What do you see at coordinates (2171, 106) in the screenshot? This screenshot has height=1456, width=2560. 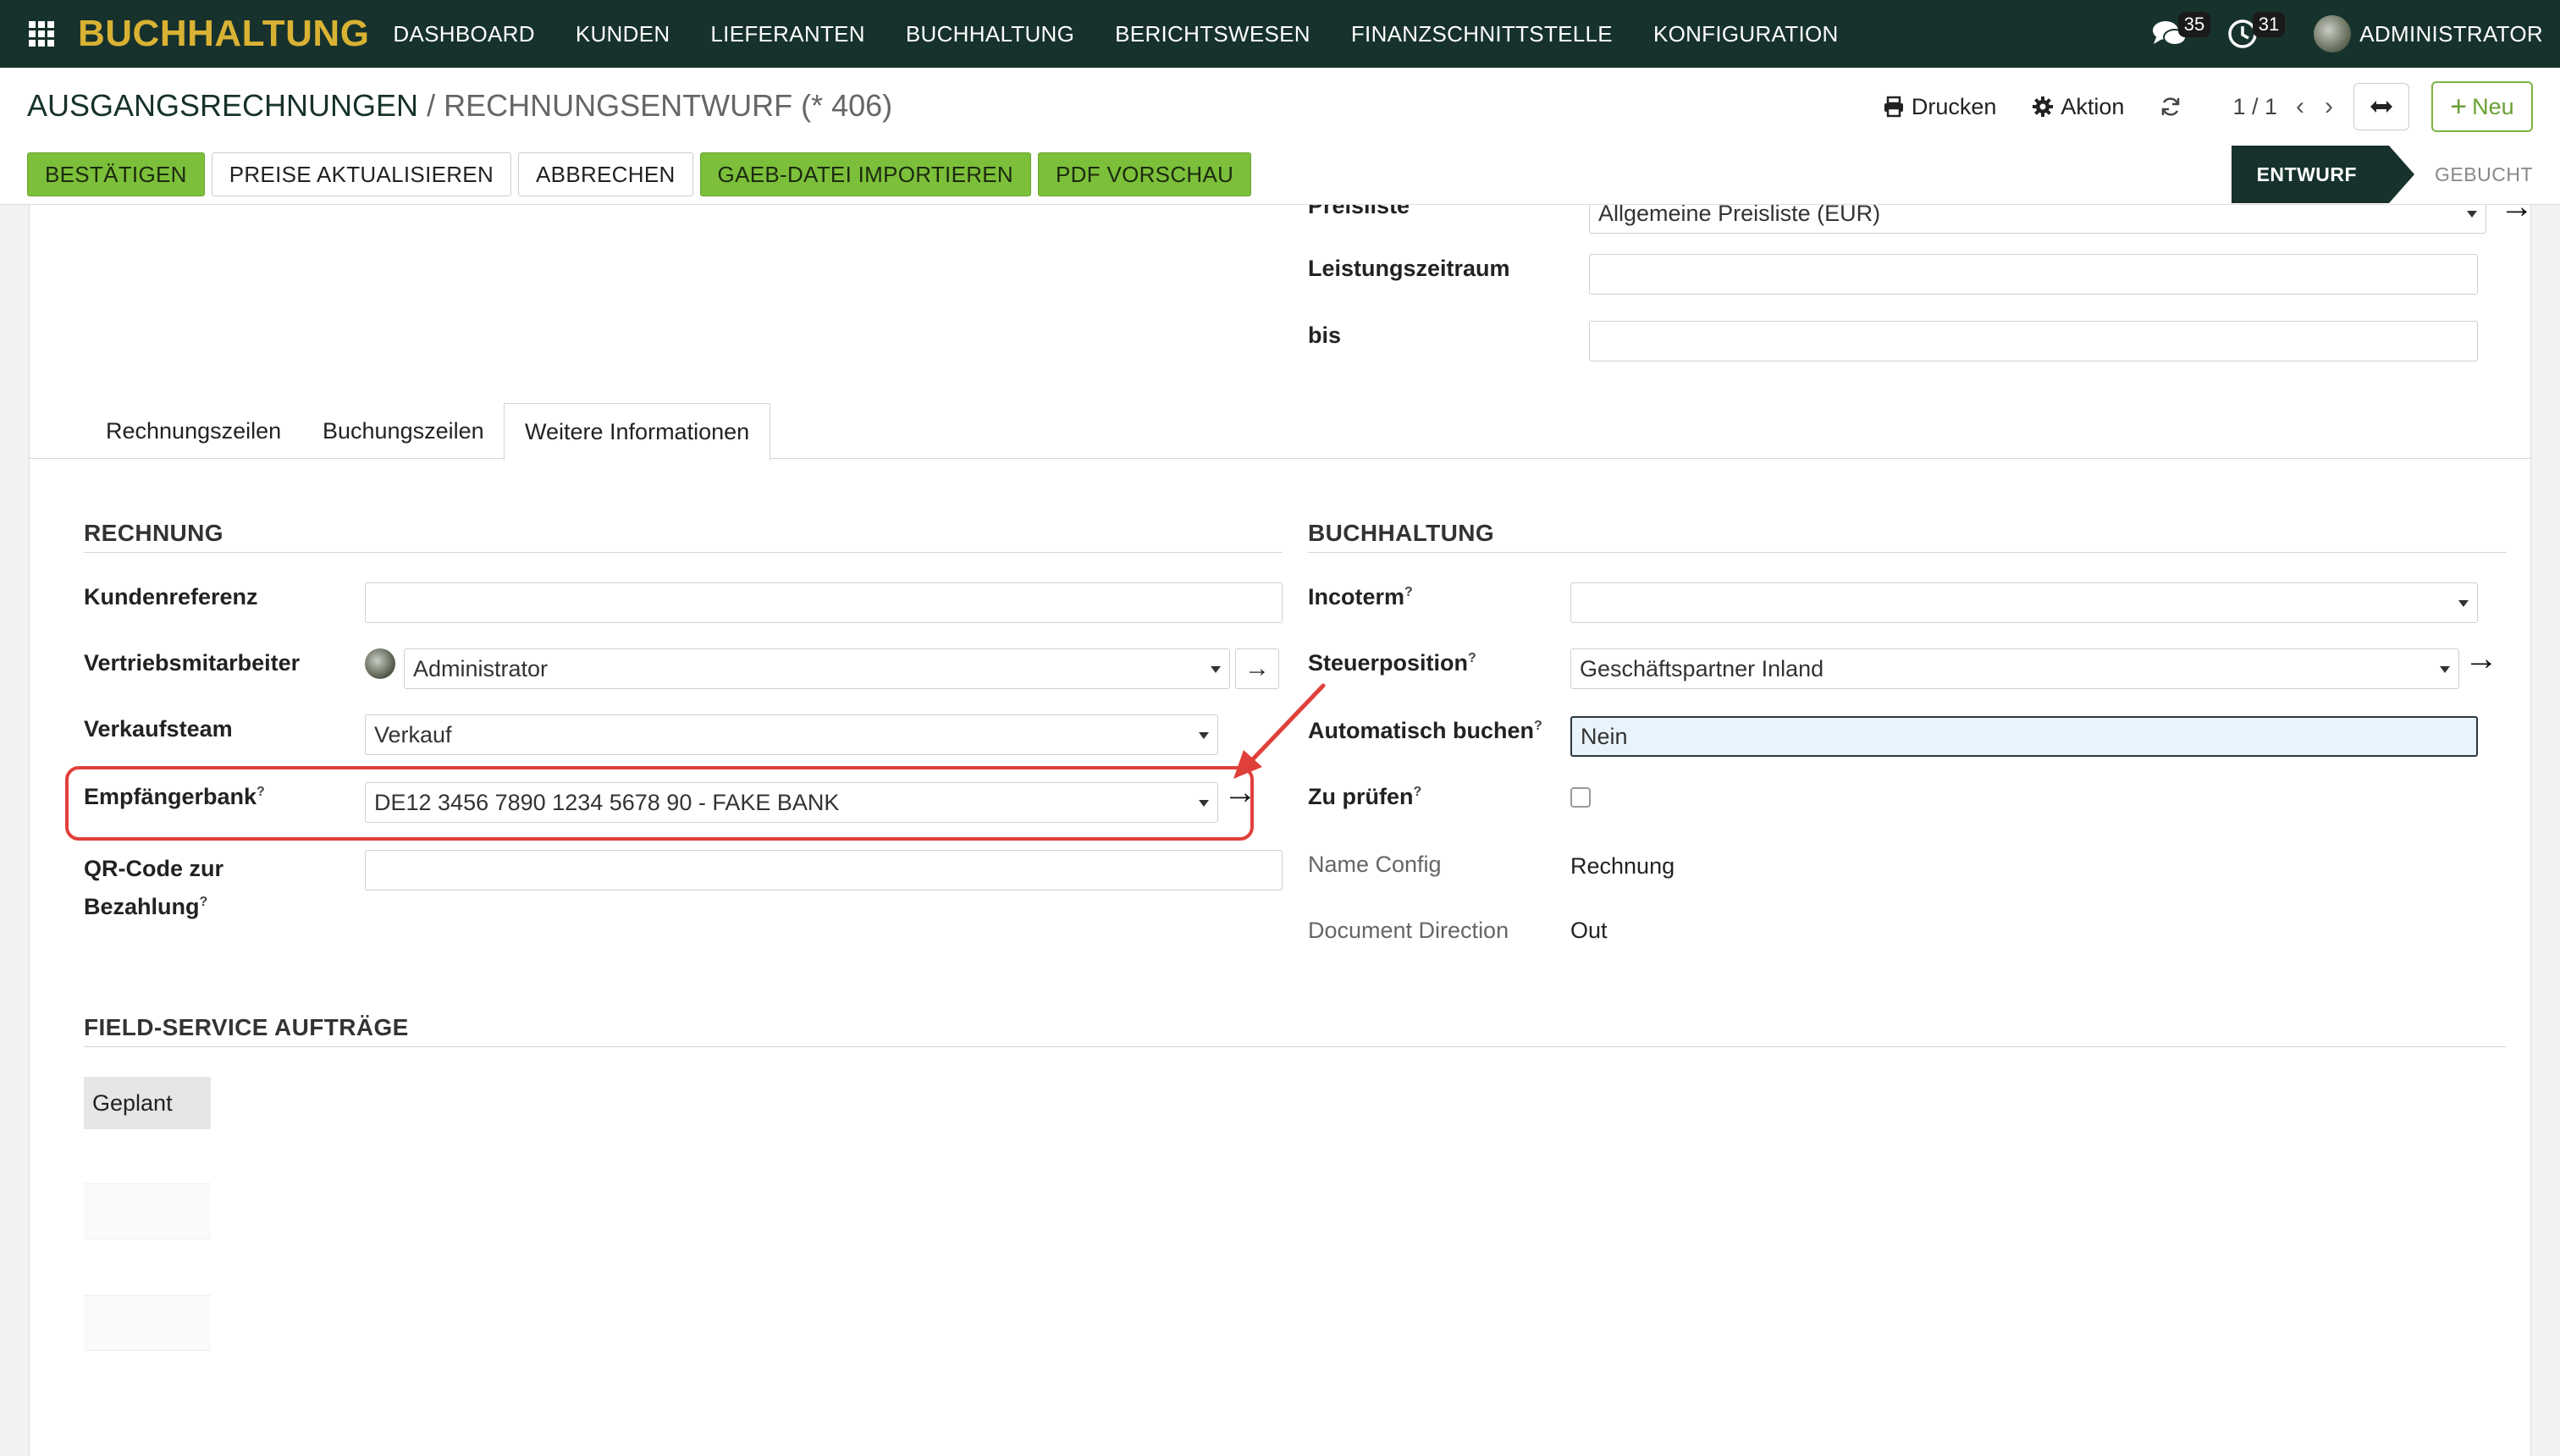 I see `refresh-icon` at bounding box center [2171, 106].